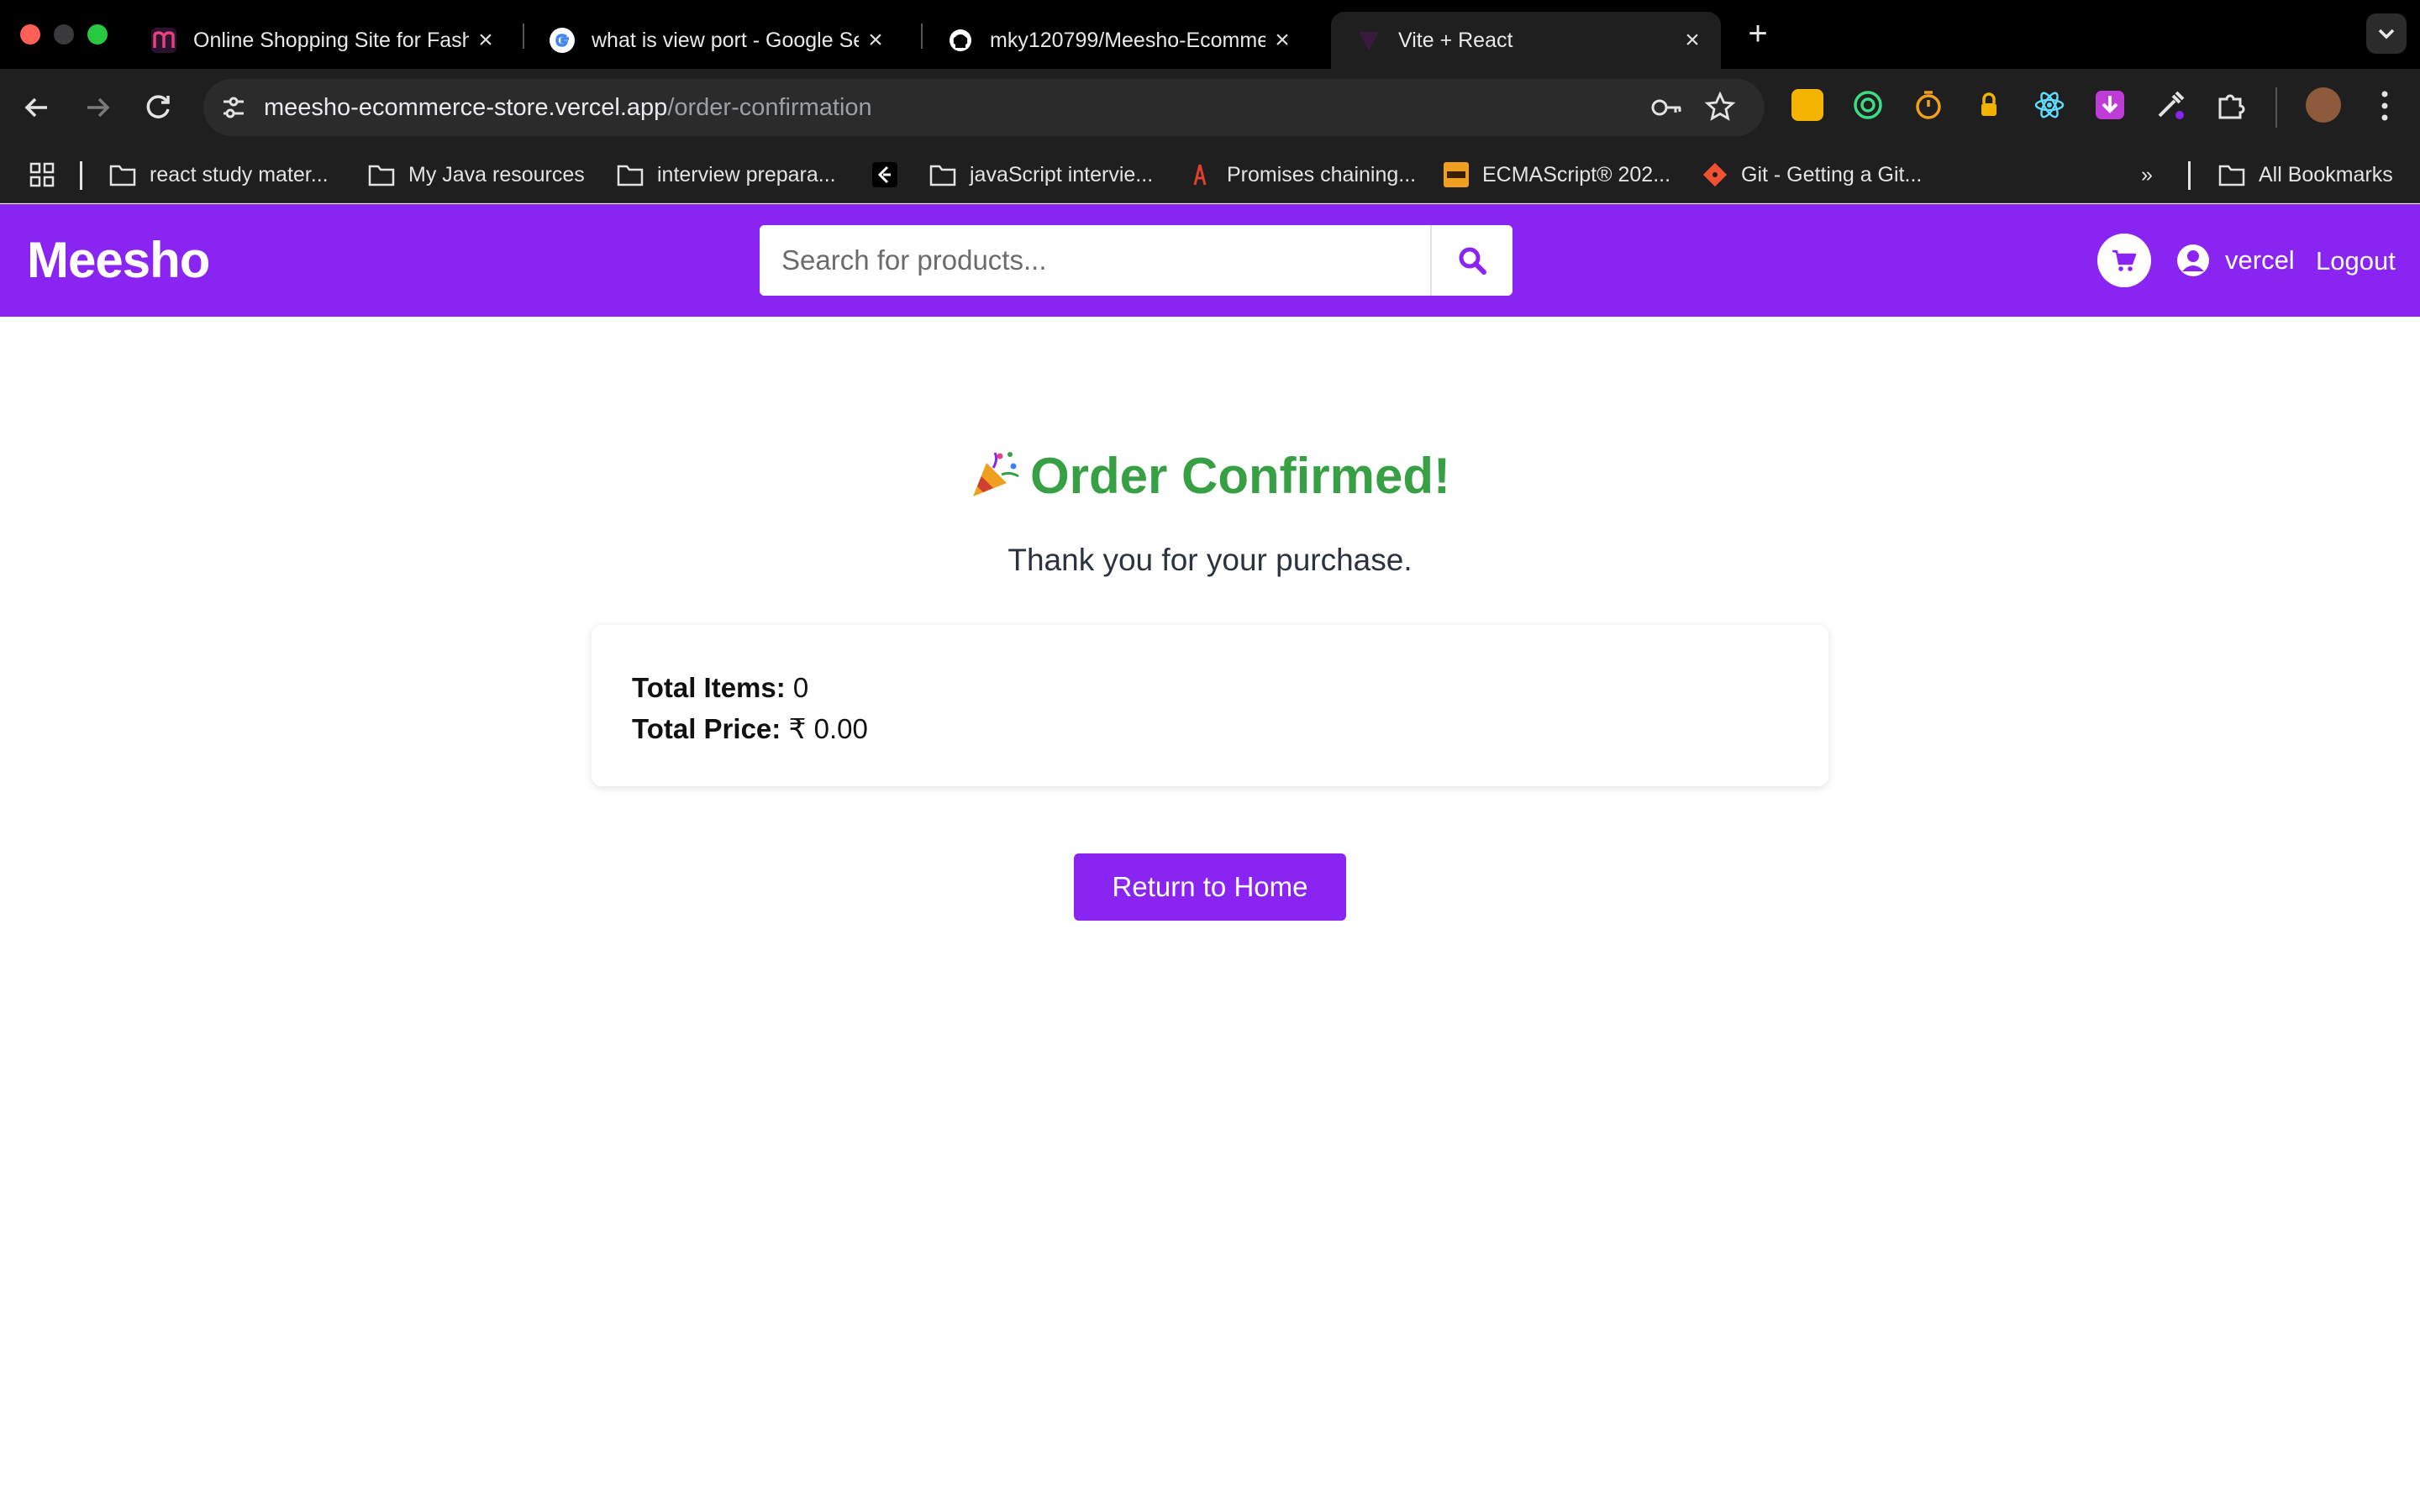  What do you see at coordinates (1095, 260) in the screenshot?
I see `search-input` at bounding box center [1095, 260].